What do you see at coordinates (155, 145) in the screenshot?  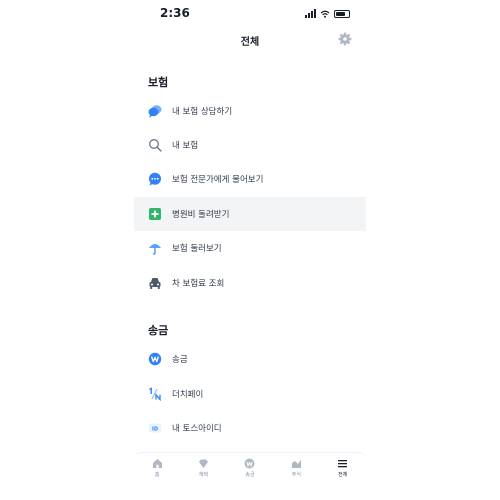 I see `search-icon` at bounding box center [155, 145].